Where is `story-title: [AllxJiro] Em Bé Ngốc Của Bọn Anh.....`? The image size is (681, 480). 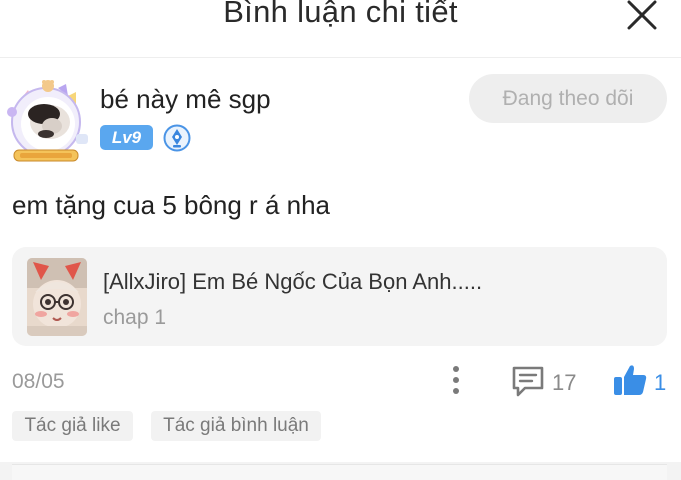 story-title: [AllxJiro] Em Bé Ngốc Của Bọn Anh..... is located at coordinates (293, 281).